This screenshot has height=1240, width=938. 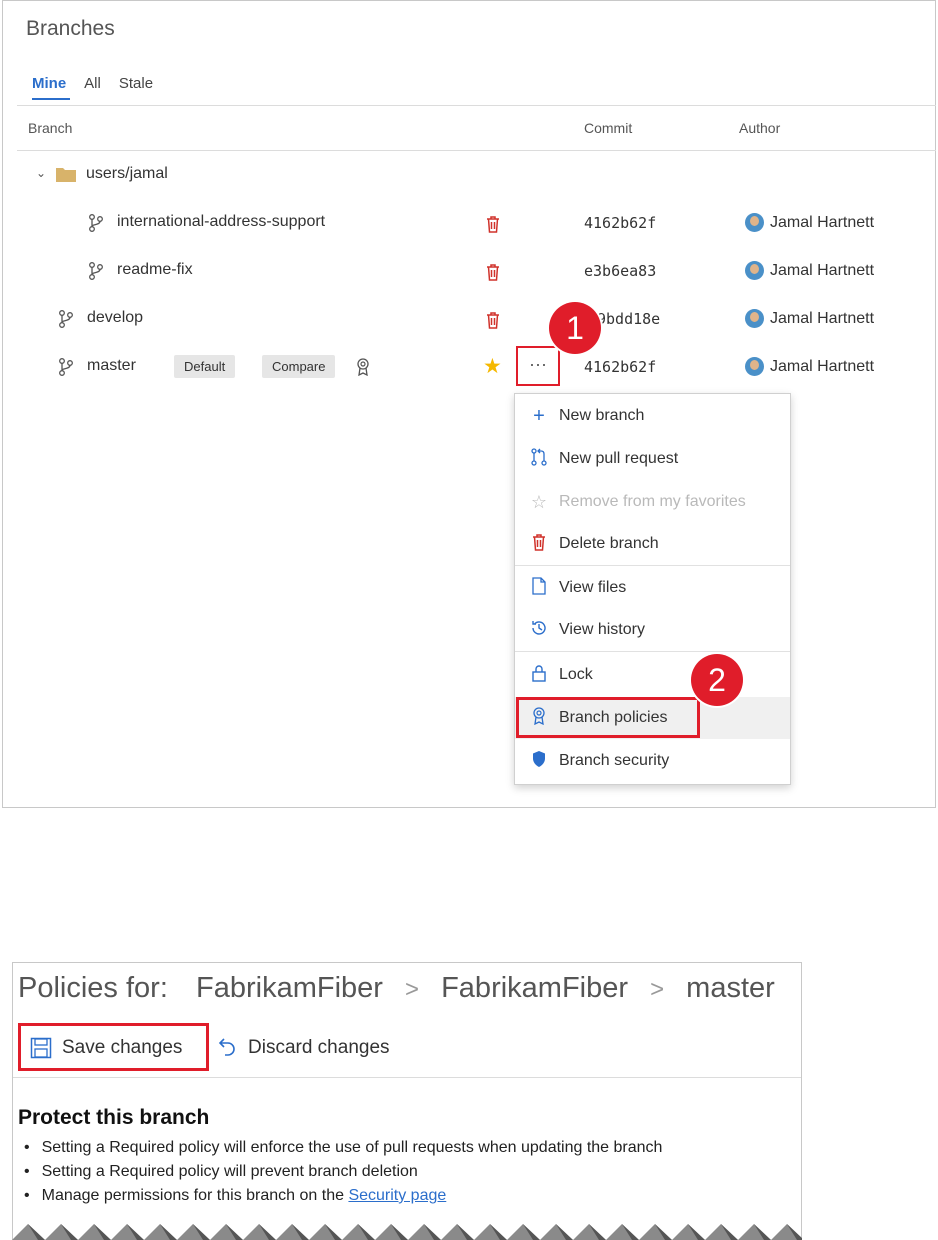 What do you see at coordinates (70, 28) in the screenshot?
I see `page-title: Branches` at bounding box center [70, 28].